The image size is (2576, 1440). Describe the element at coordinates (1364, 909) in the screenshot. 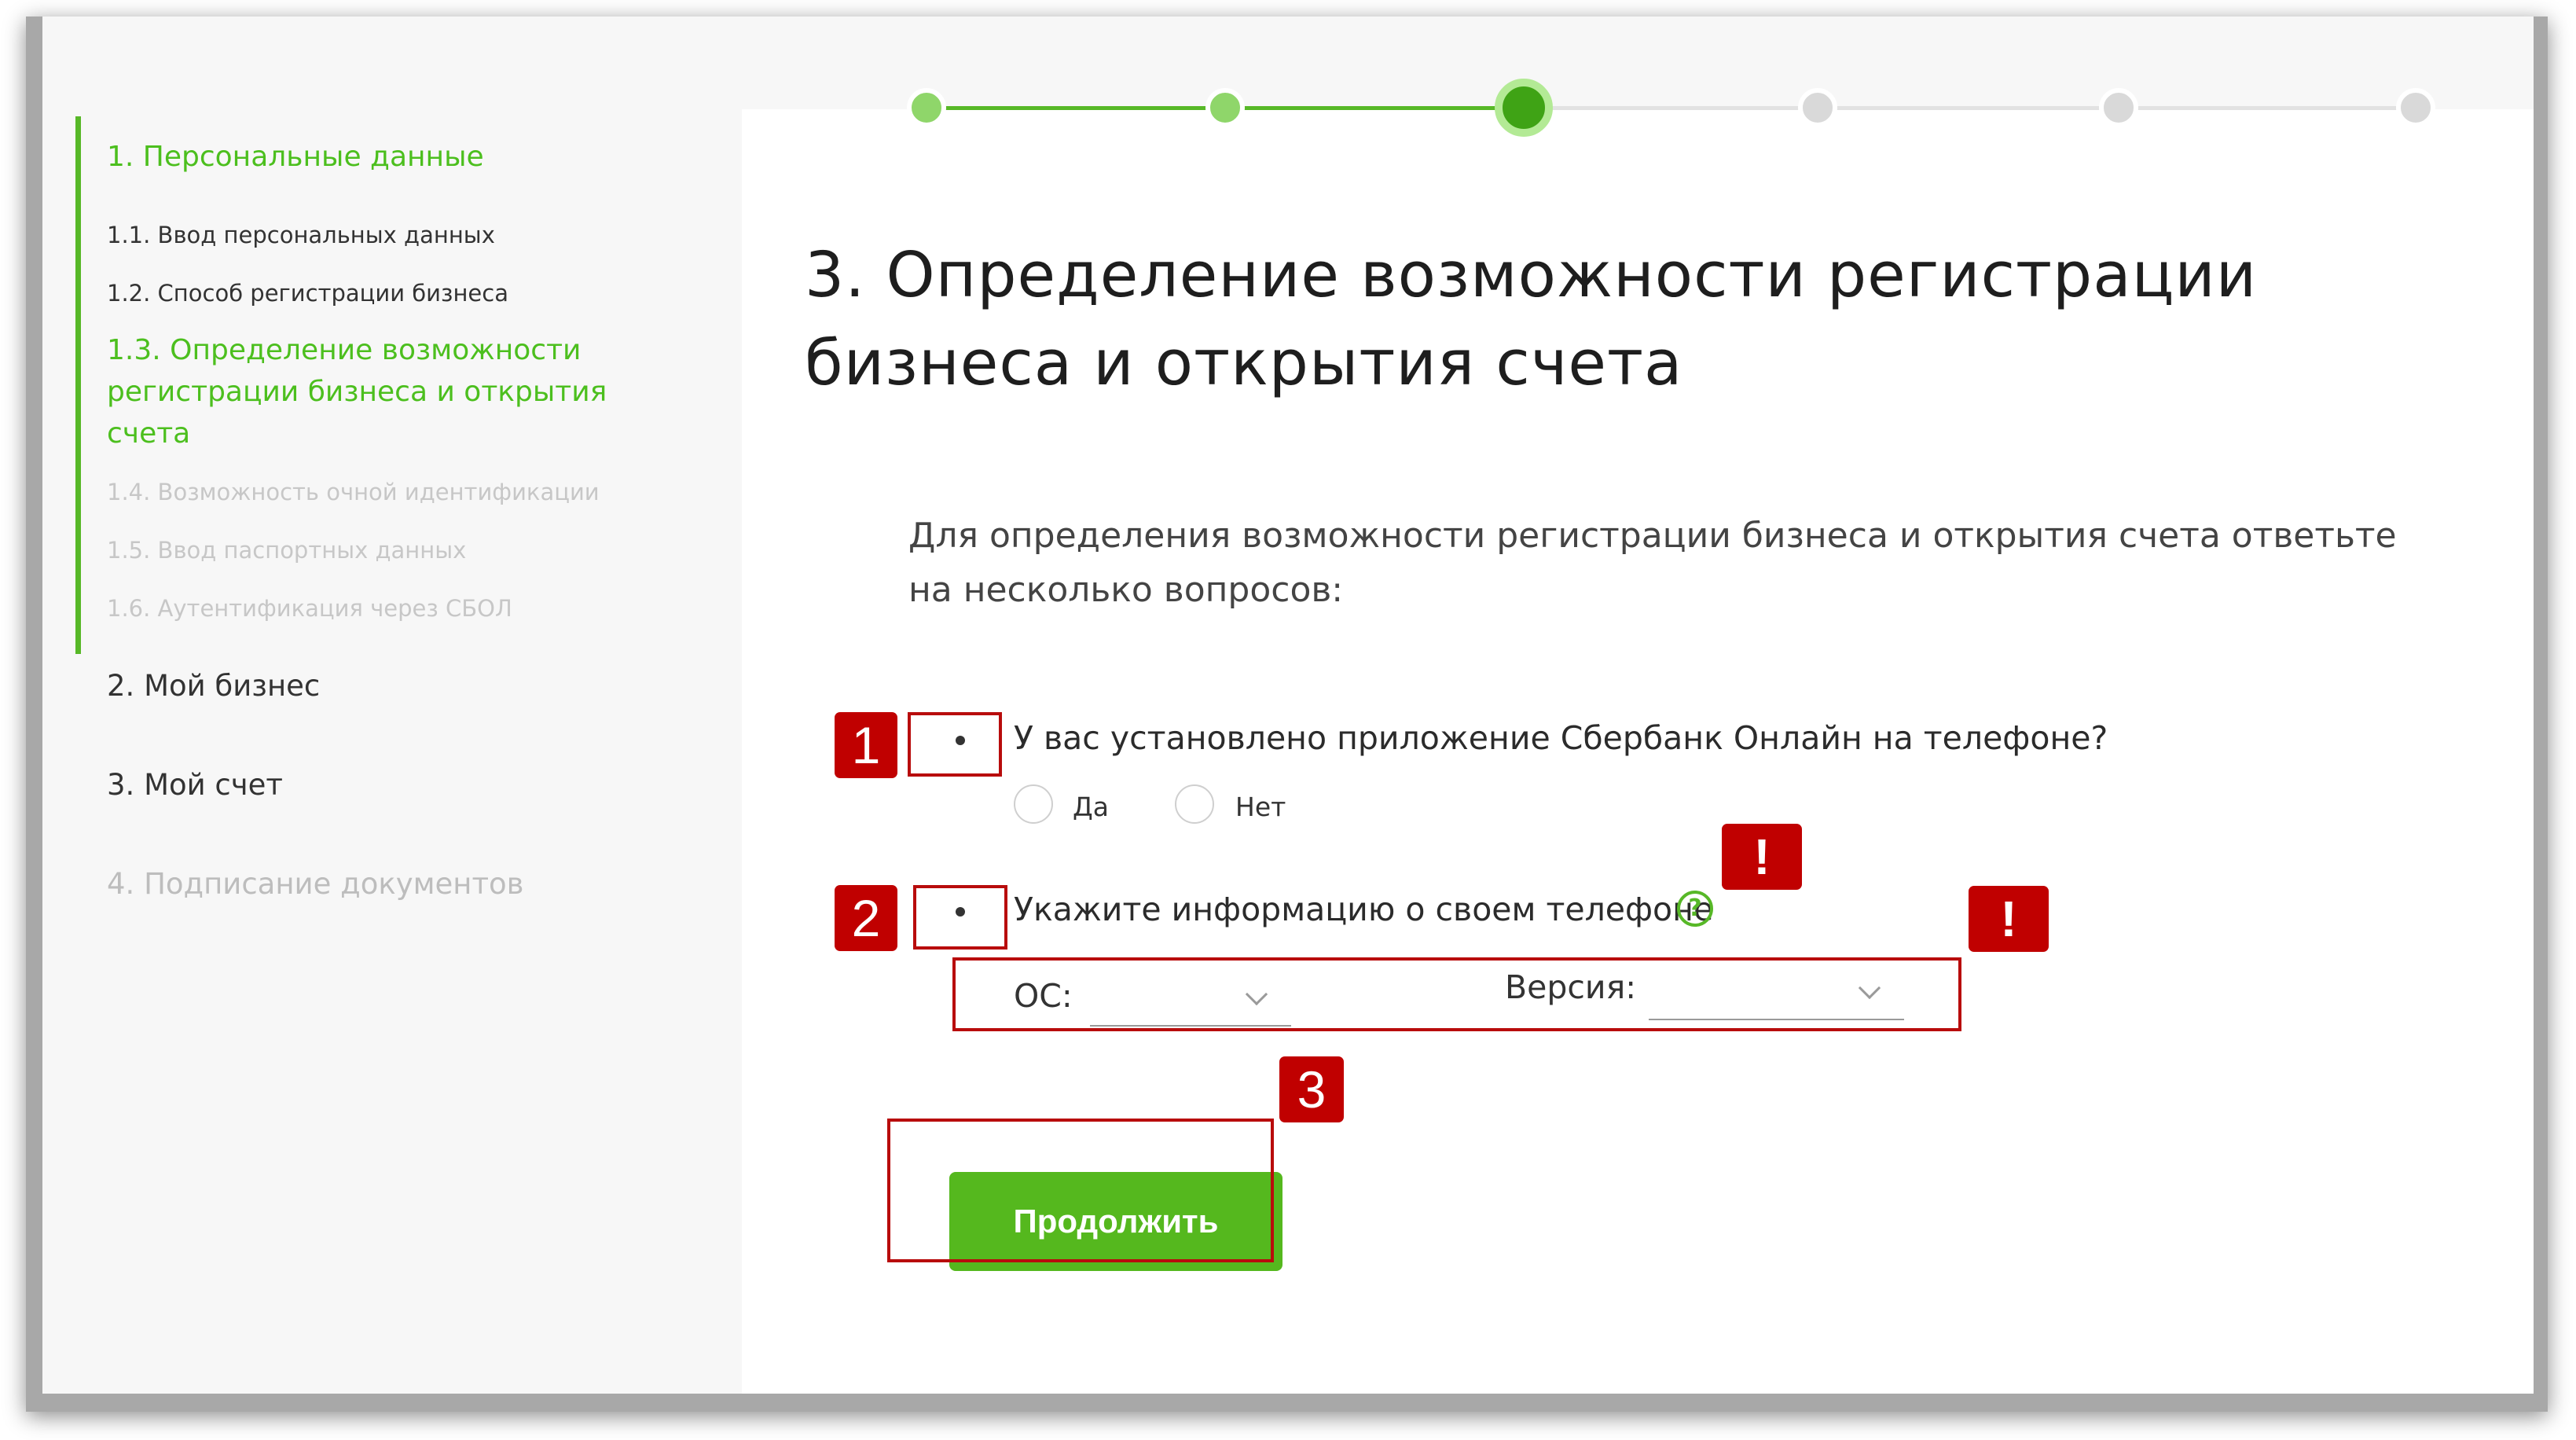

I see `question-2-text: Укажите информацию о своем телефоне` at that location.